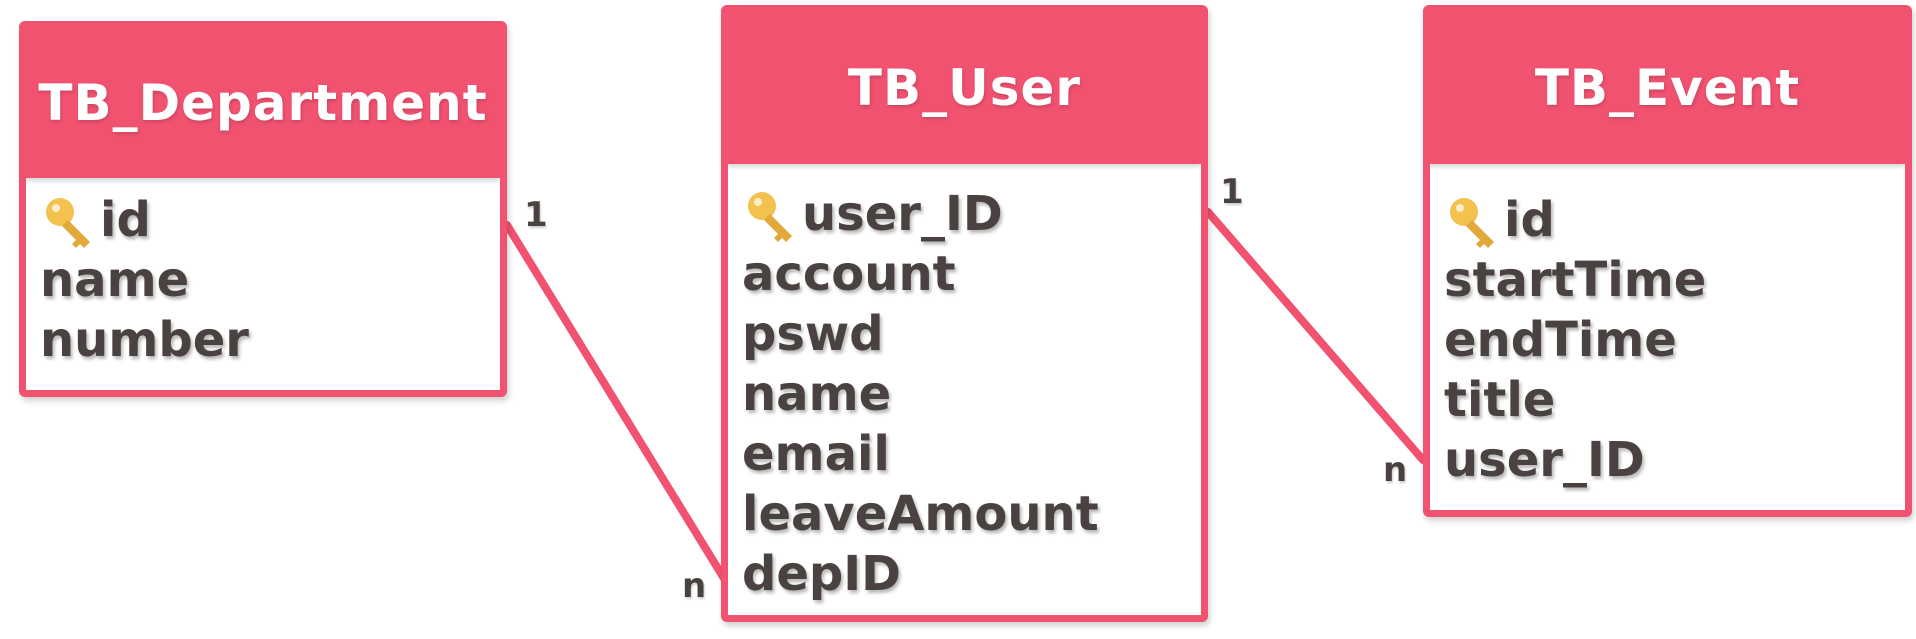 This screenshot has height=639, width=1916. What do you see at coordinates (920, 514) in the screenshot?
I see `field-name: leaveAmount` at bounding box center [920, 514].